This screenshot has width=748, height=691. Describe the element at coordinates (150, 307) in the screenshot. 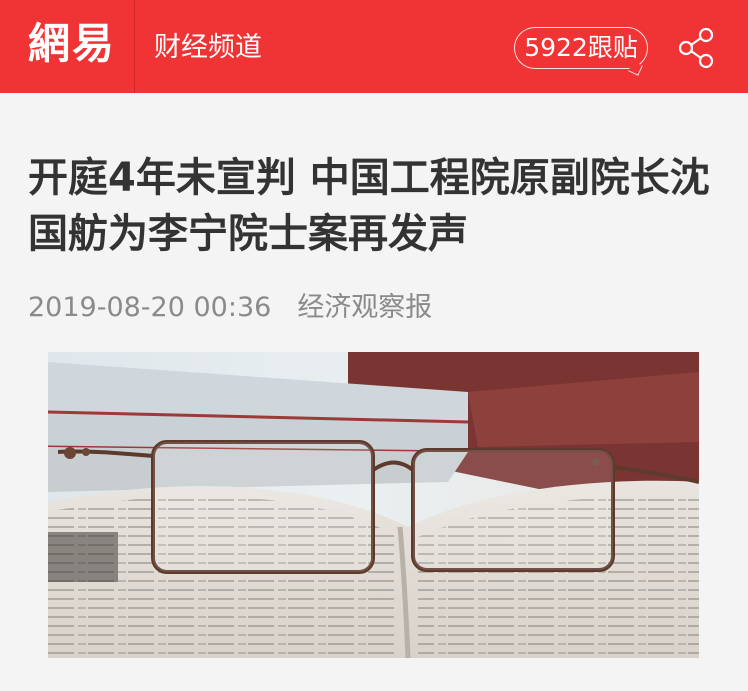

I see `publish-date: 2019-08-20 00:36` at that location.